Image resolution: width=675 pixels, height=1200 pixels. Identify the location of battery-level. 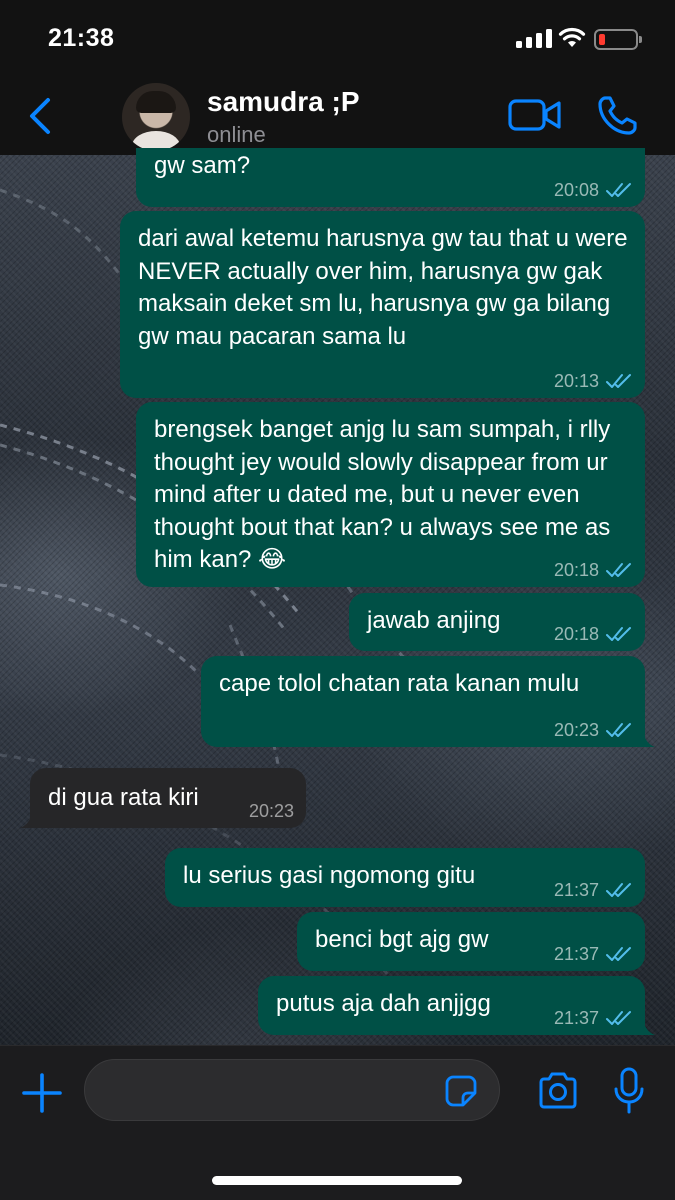
(602, 39).